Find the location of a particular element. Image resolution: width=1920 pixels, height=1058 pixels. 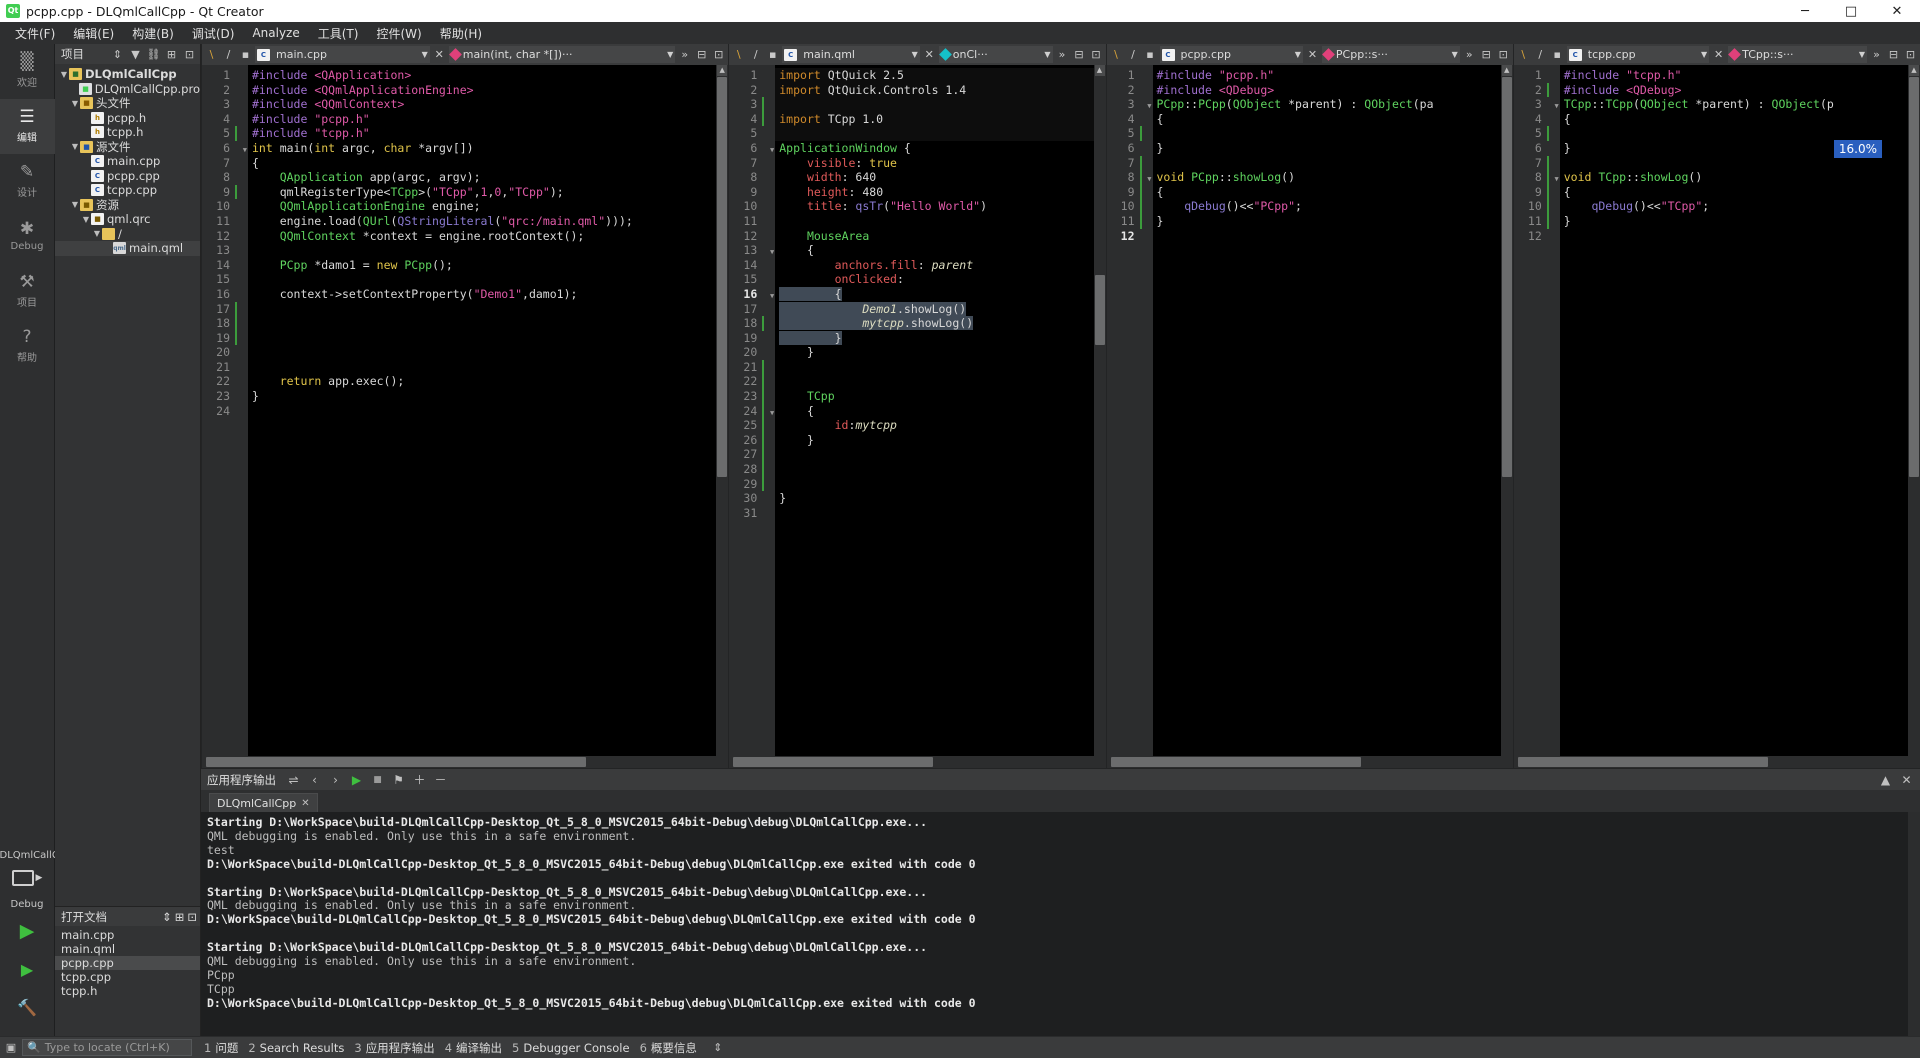

desktop-icon: ▶ is located at coordinates (27, 878).